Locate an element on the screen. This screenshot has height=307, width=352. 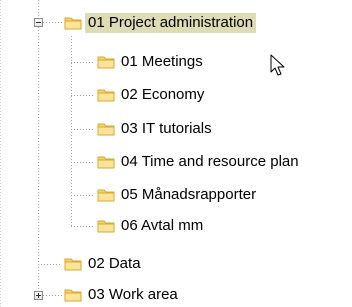
tree-node-label: 06 Avtal mm is located at coordinates (162, 225).